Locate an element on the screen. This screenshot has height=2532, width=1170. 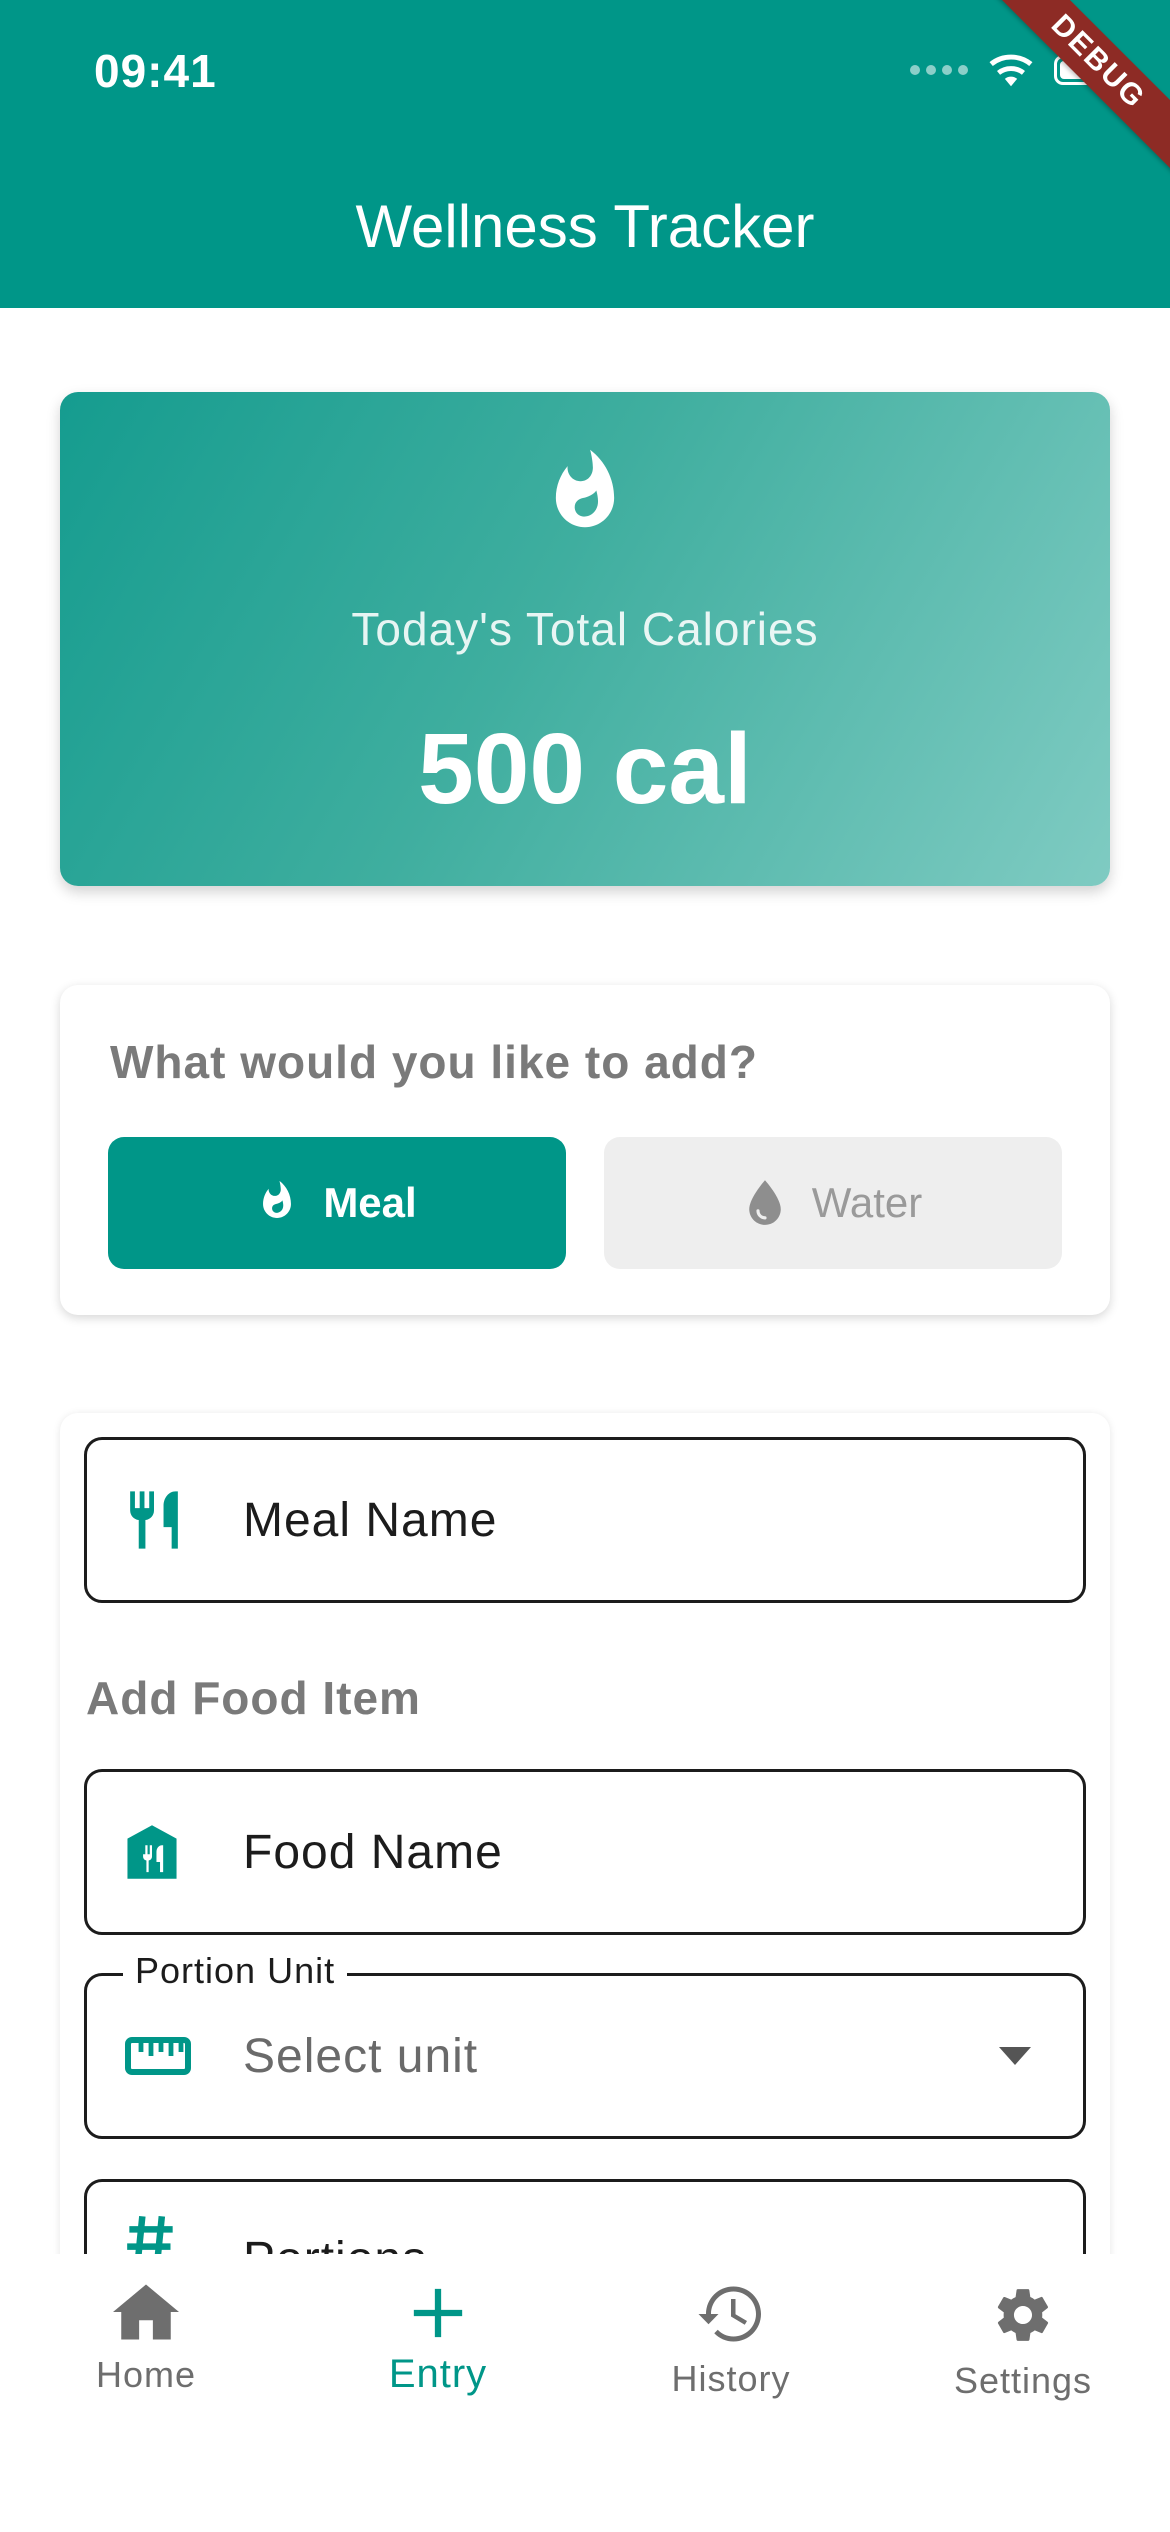
meal-toggle-button: Meal is located at coordinates (337, 1203).